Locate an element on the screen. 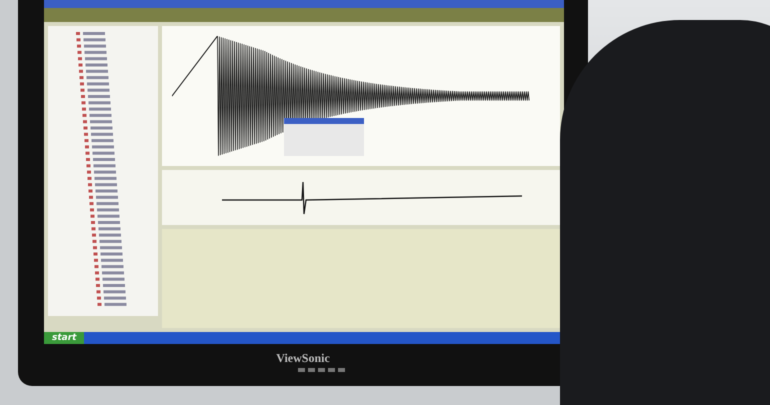 The height and width of the screenshot is (405, 770). start-button: start is located at coordinates (64, 338).